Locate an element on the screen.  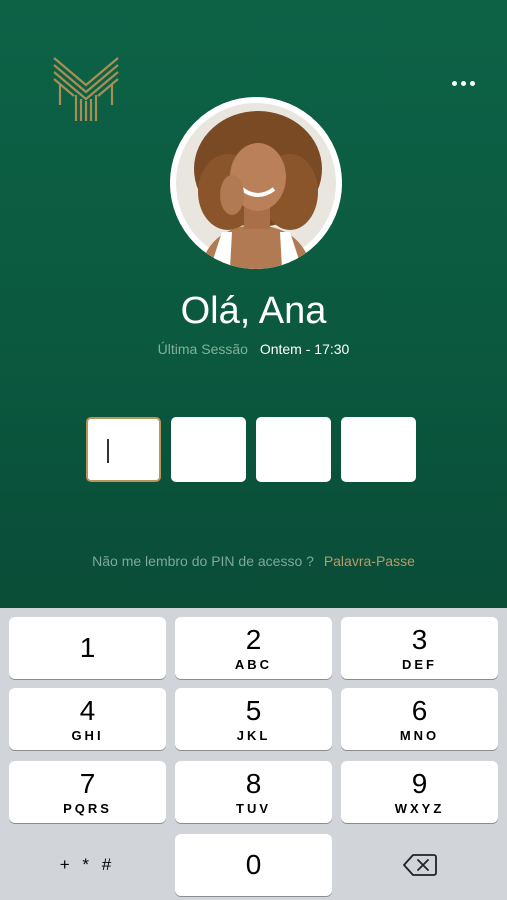
key-symbols: + * # is located at coordinates (87, 865).